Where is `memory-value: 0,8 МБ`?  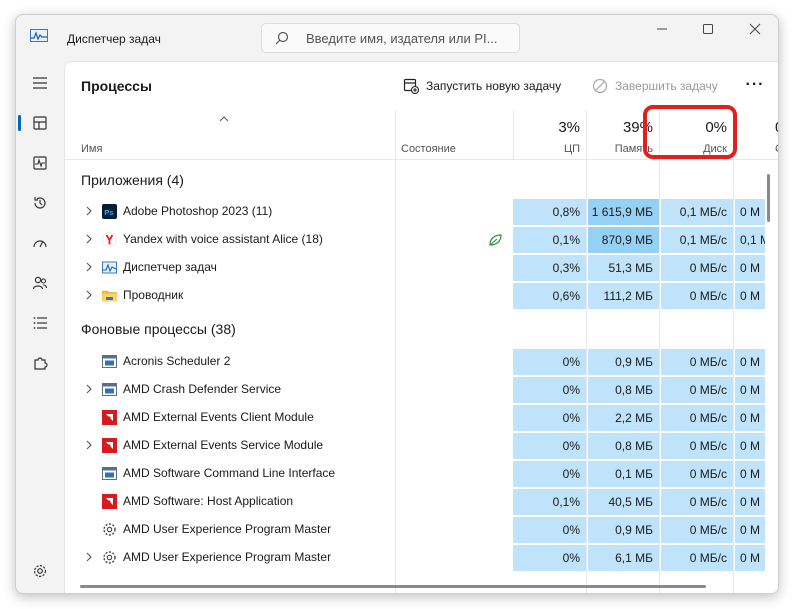
memory-value: 0,8 МБ is located at coordinates (623, 390).